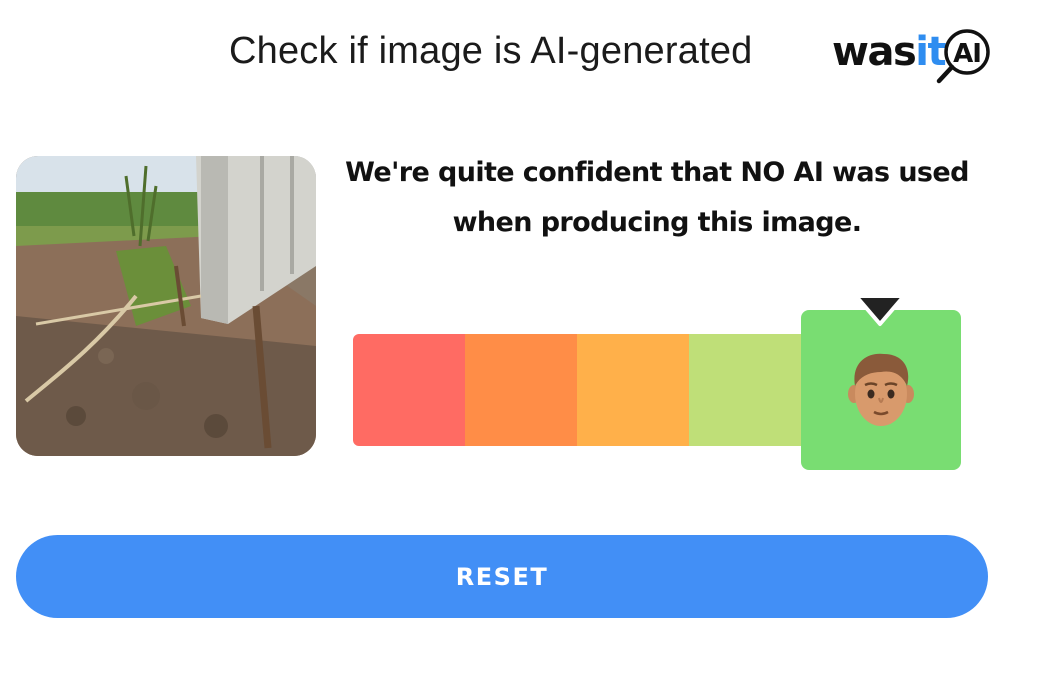 Image resolution: width=1050 pixels, height=686 pixels. I want to click on logo-wordmark: wasit, so click(889, 52).